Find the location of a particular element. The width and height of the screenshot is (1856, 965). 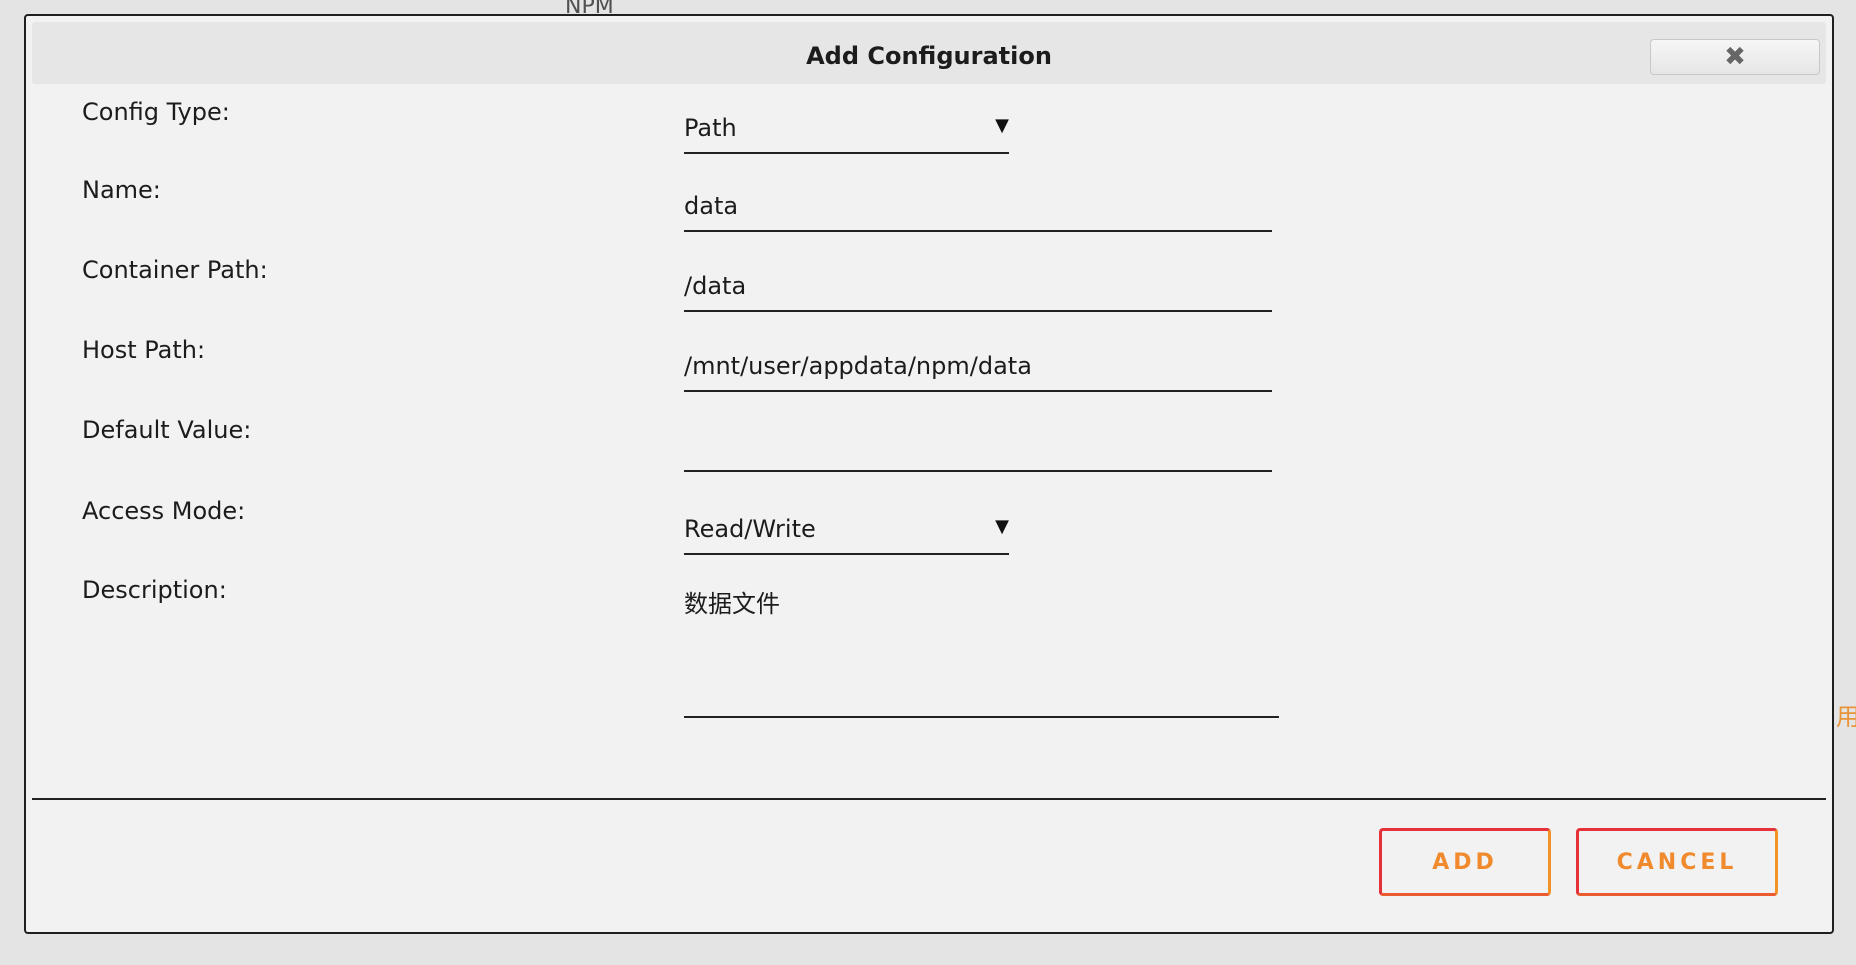

background-partial-text: 用 is located at coordinates (1846, 717).